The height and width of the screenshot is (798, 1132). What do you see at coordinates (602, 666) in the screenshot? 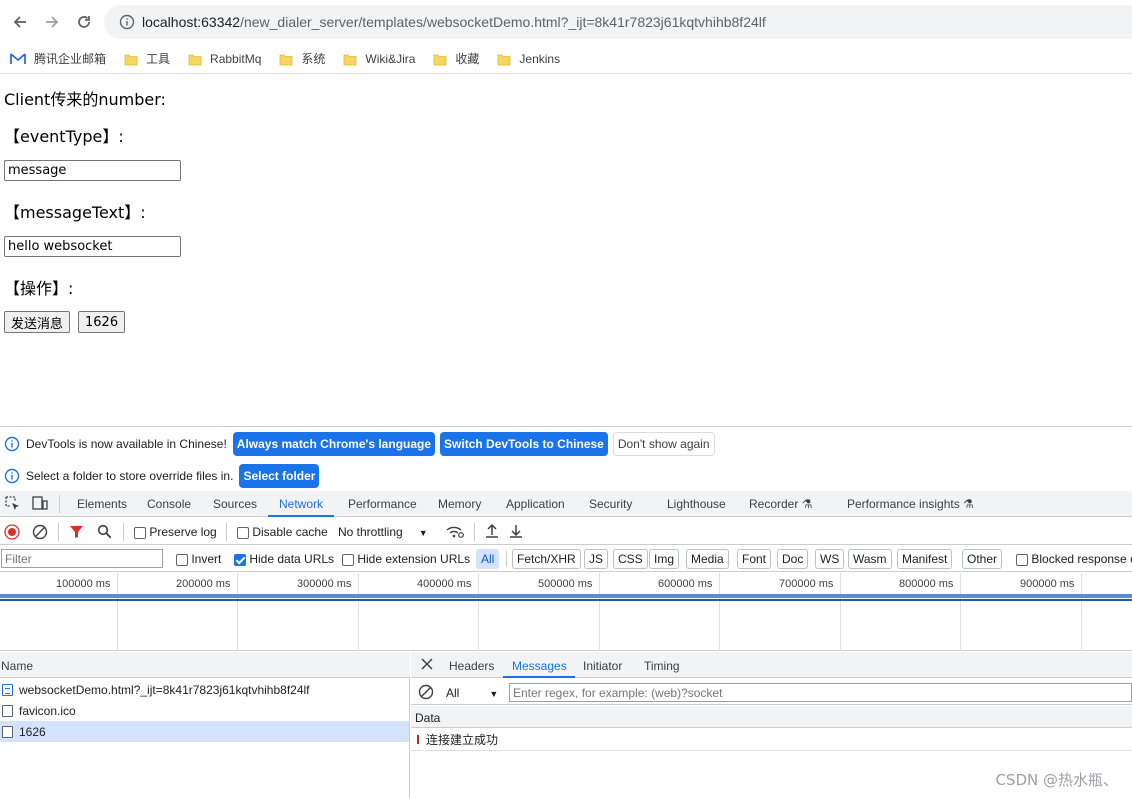
I see `tab-initiator: Initiator` at bounding box center [602, 666].